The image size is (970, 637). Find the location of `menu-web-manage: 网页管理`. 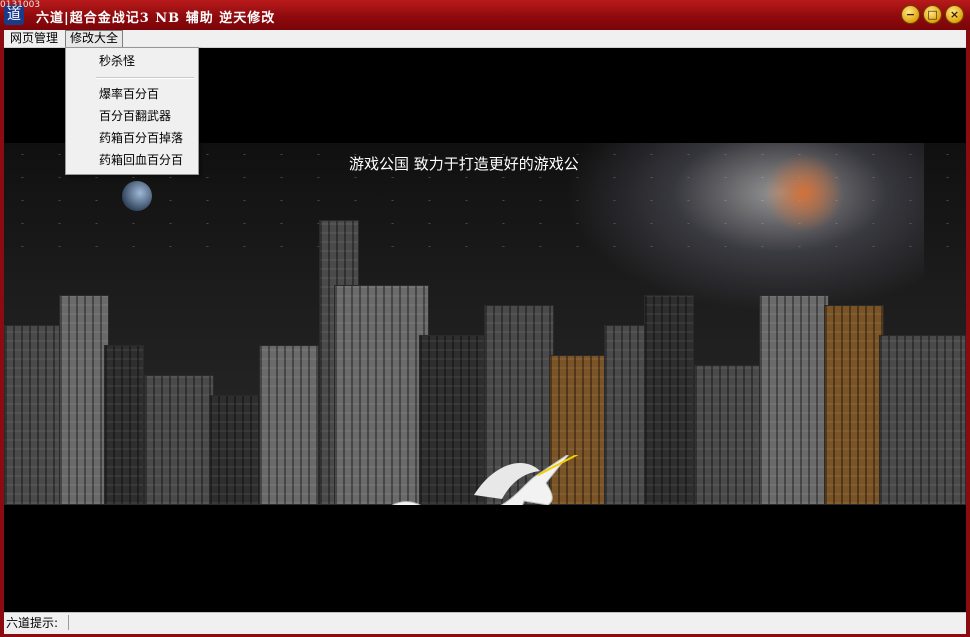

menu-web-manage: 网页管理 is located at coordinates (34, 38).